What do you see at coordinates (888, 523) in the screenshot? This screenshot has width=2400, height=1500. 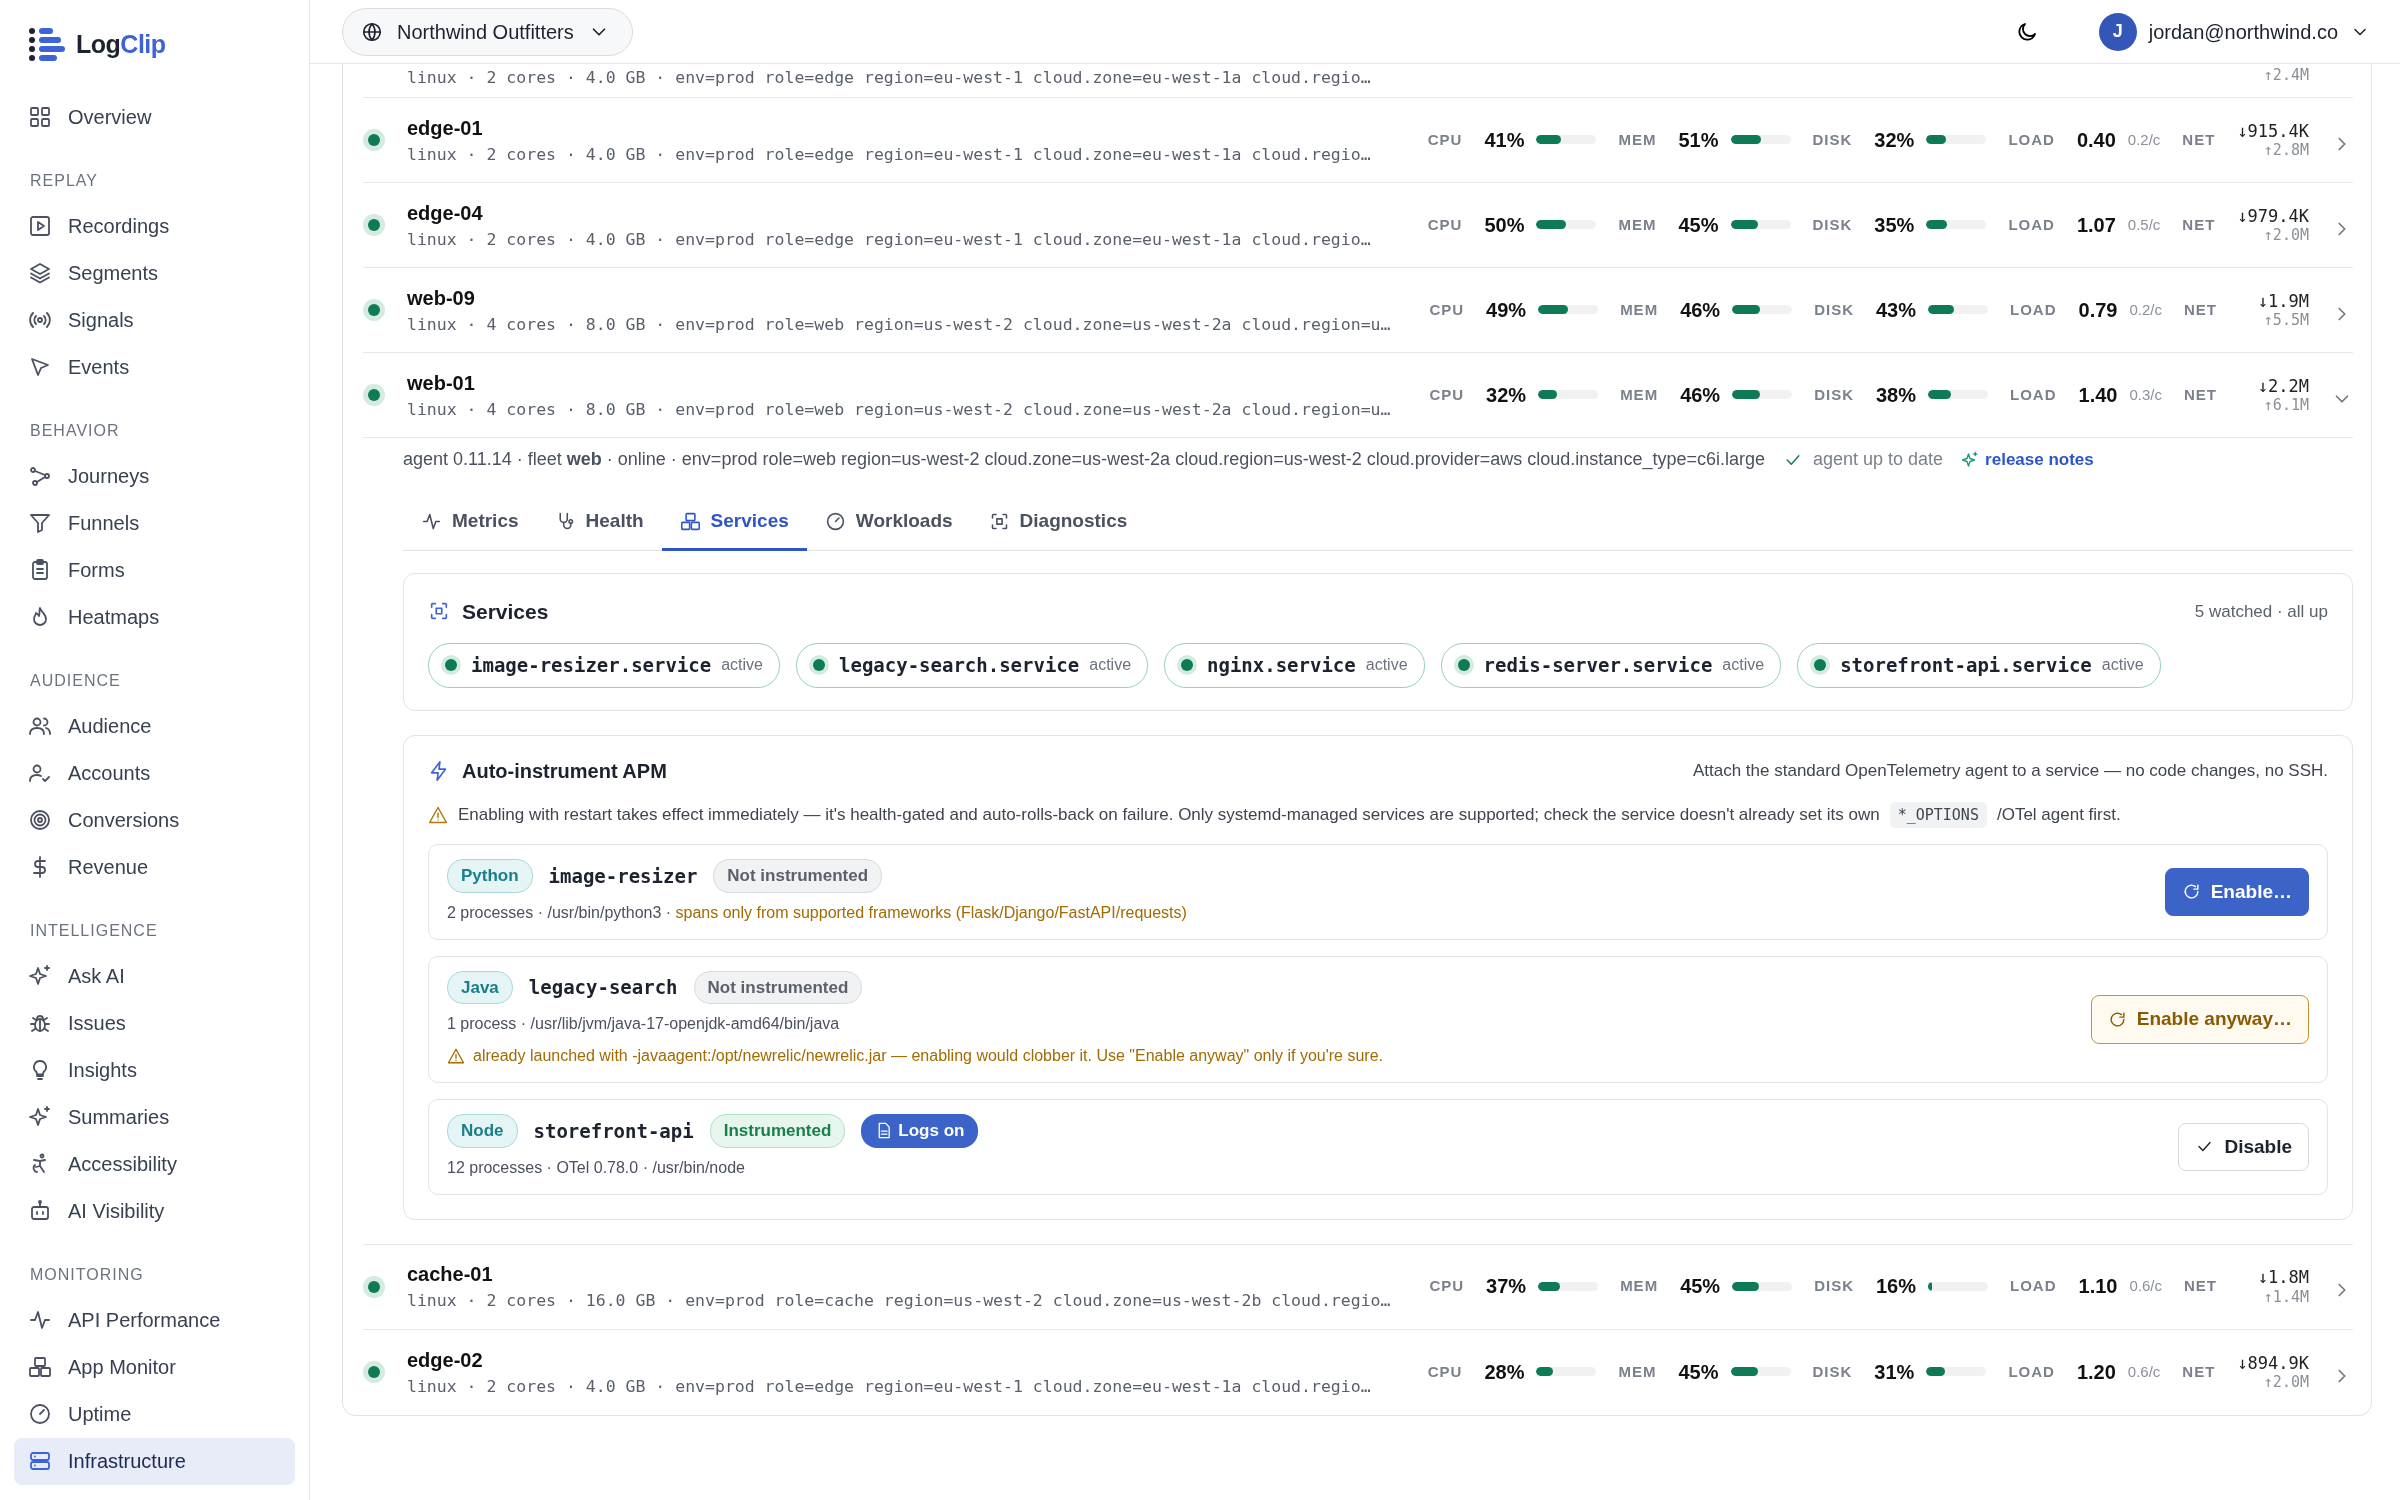 I see `tab: Workloads` at bounding box center [888, 523].